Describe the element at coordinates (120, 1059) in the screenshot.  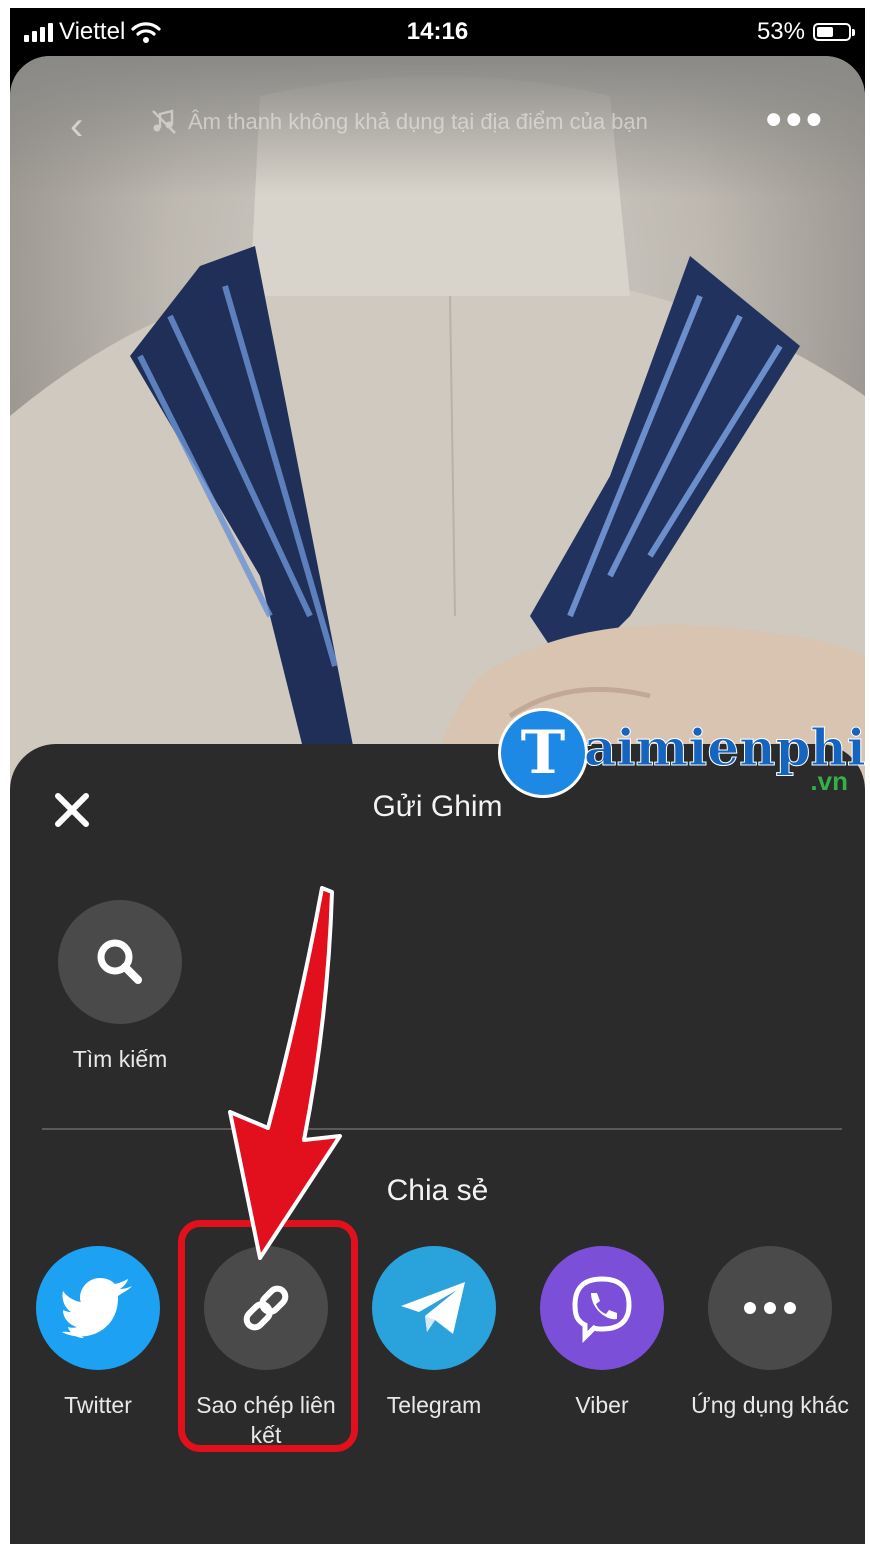
I see `search-label: Tìm kiếm` at that location.